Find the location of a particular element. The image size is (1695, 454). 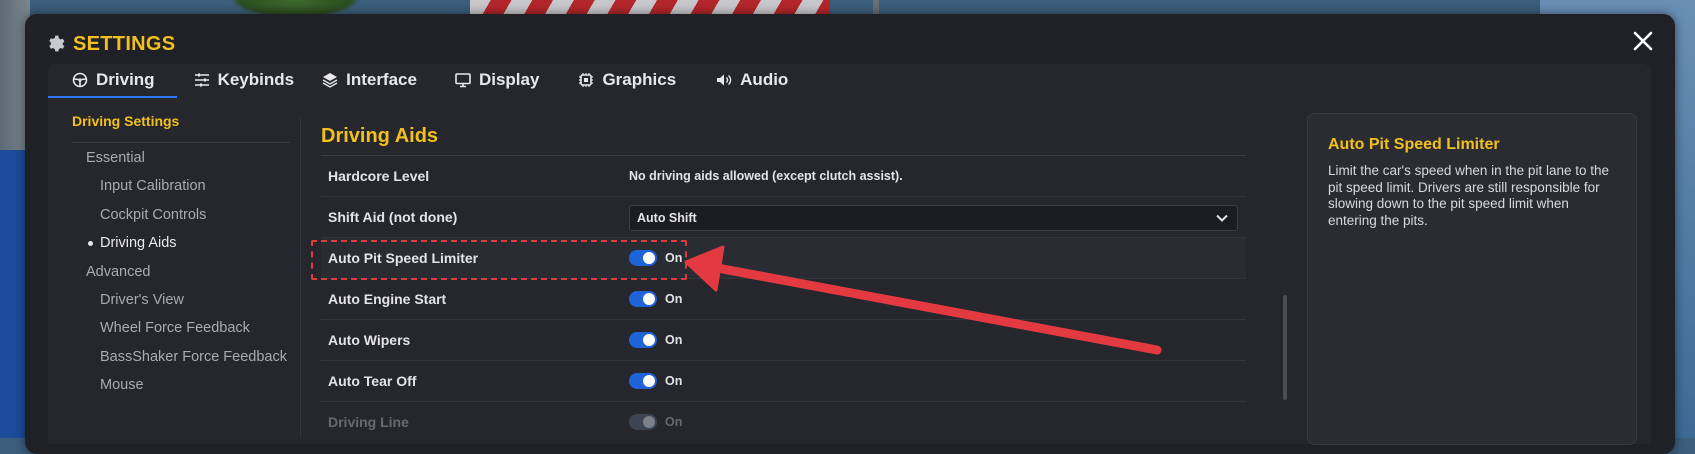

close-button is located at coordinates (1643, 43).